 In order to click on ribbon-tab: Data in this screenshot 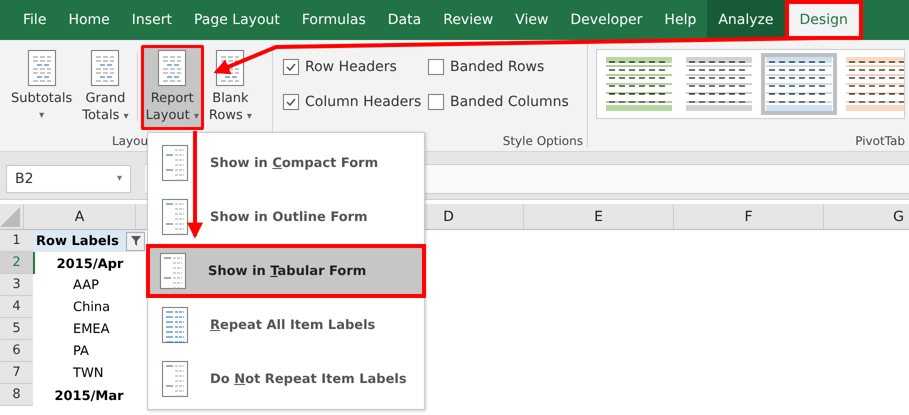, I will do `click(404, 20)`.